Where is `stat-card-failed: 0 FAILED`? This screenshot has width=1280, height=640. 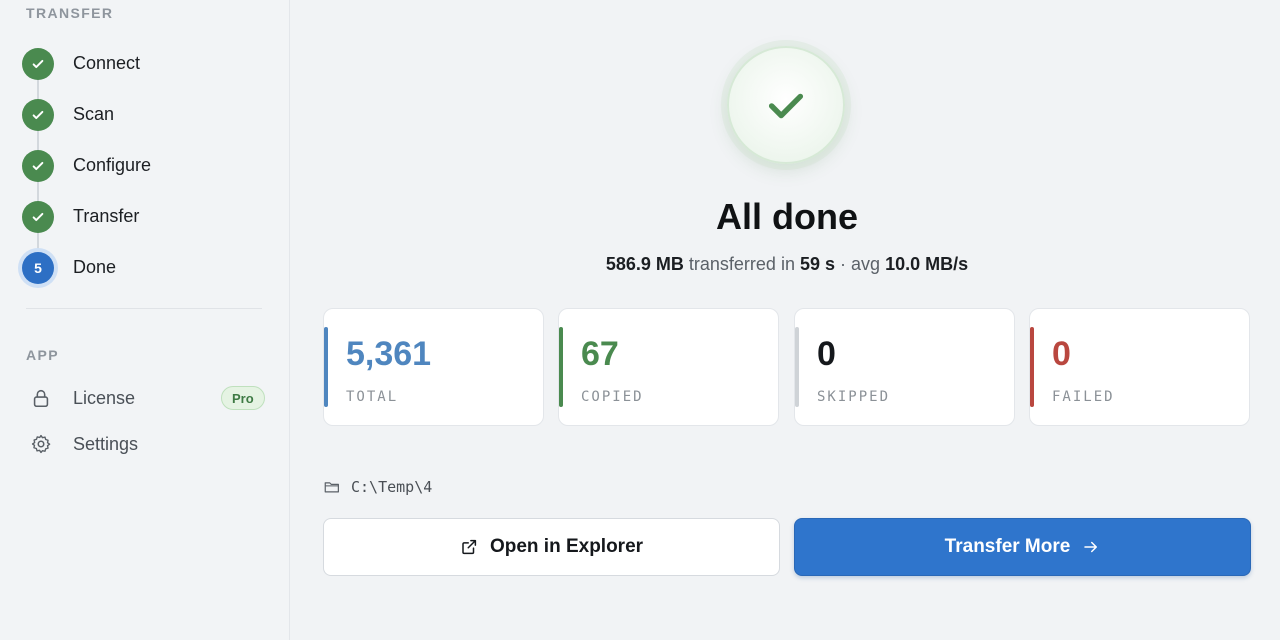
stat-card-failed: 0 FAILED is located at coordinates (1139, 367).